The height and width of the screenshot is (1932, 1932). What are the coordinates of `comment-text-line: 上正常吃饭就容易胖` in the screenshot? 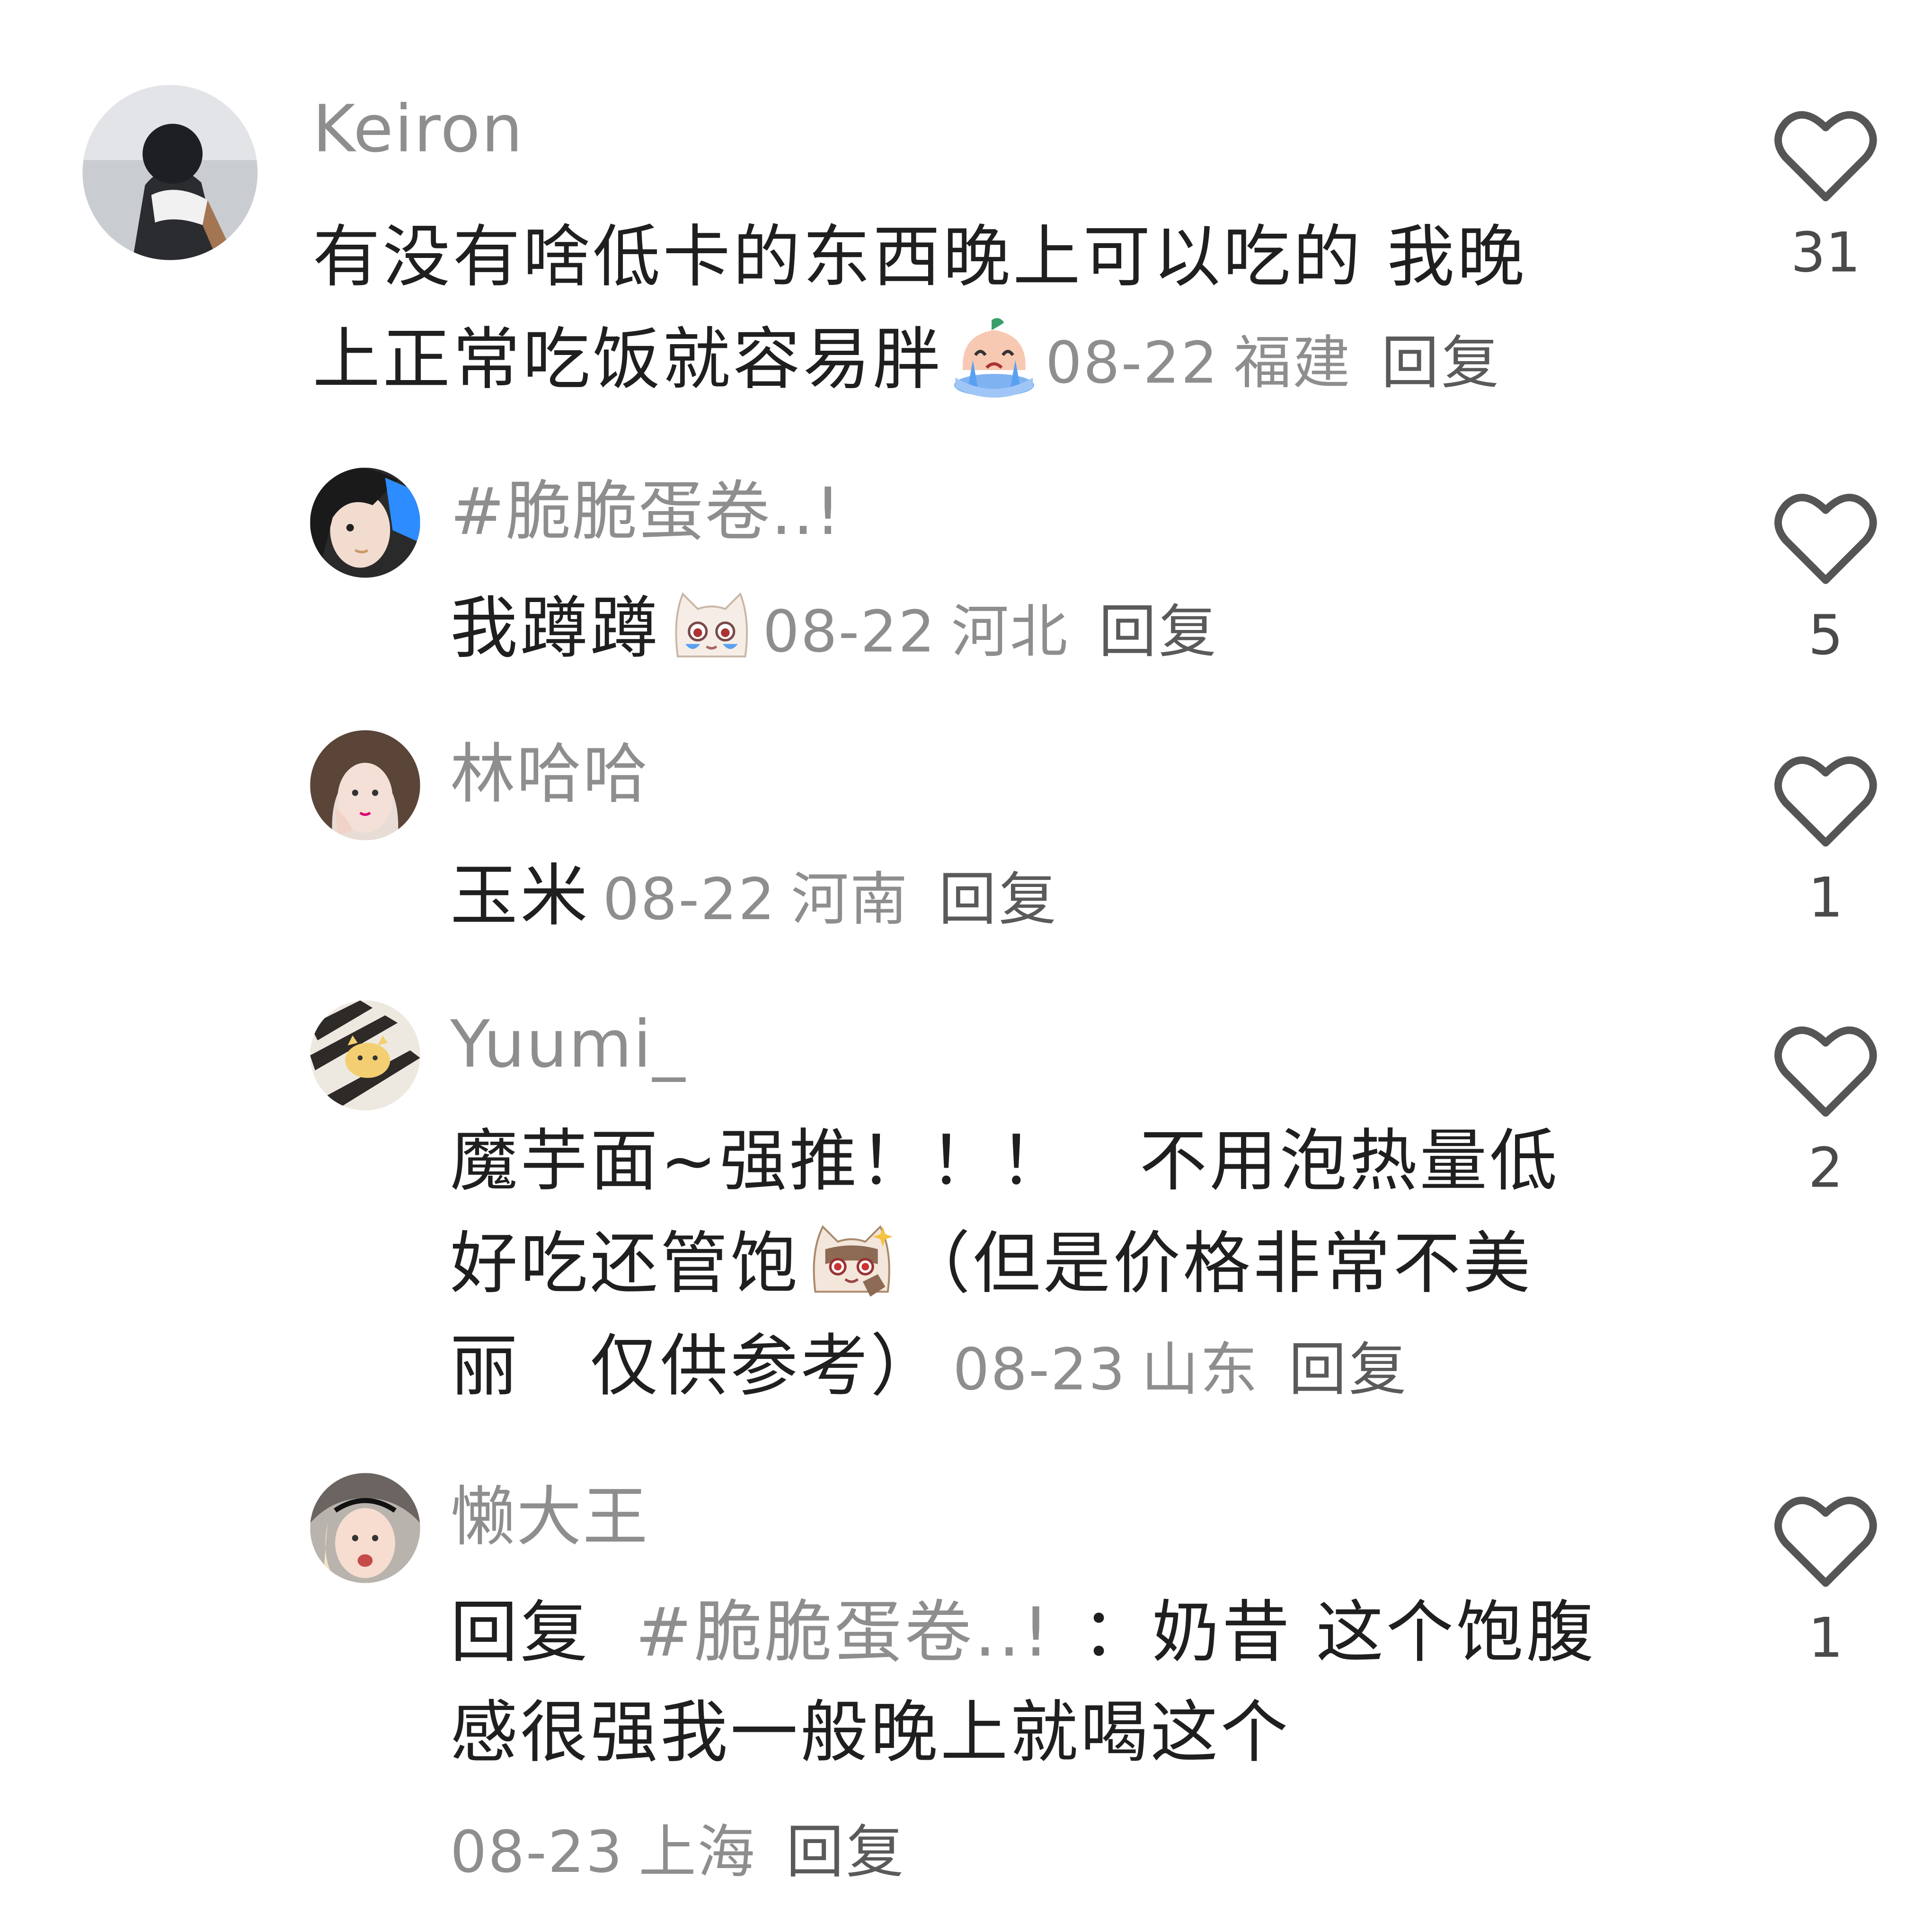 It's located at (627, 359).